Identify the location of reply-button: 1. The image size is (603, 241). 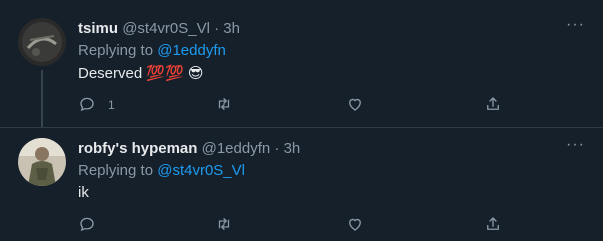
(96, 105).